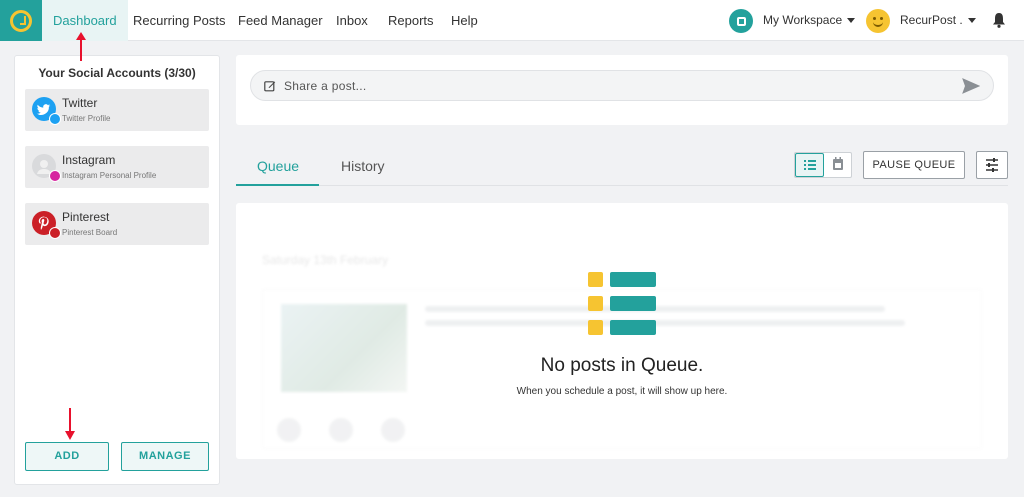 The height and width of the screenshot is (497, 1024). I want to click on placeholder-date: Saturday 13th February, so click(325, 260).